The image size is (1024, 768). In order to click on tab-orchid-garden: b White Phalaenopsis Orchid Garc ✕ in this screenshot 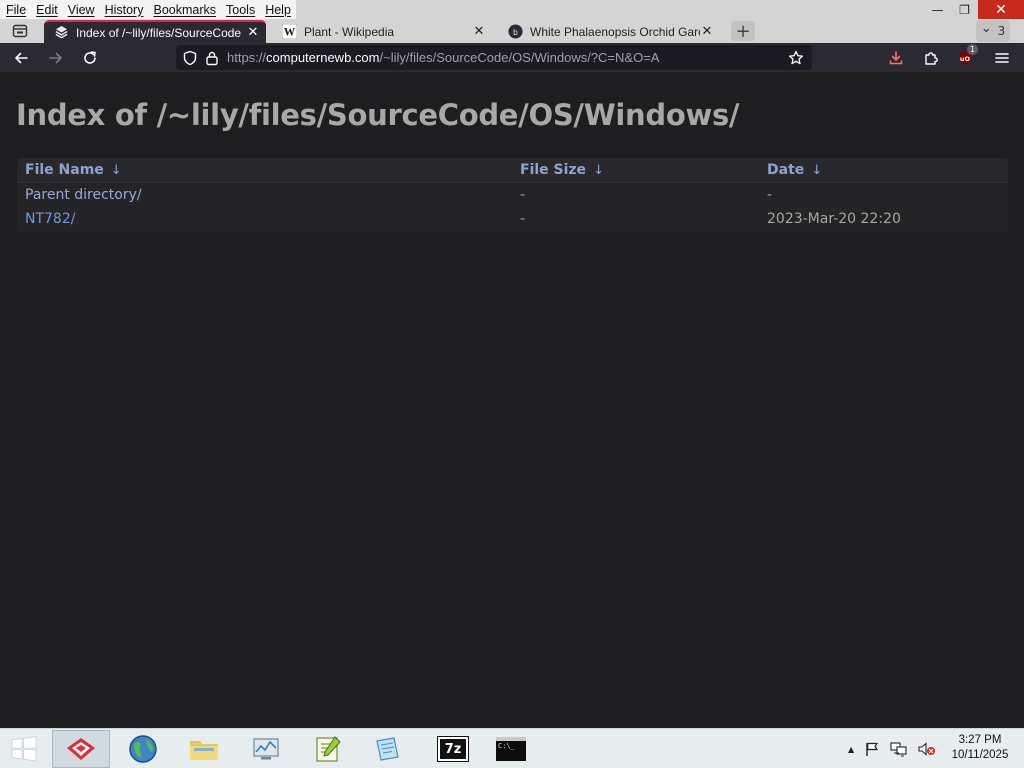, I will do `click(609, 31)`.